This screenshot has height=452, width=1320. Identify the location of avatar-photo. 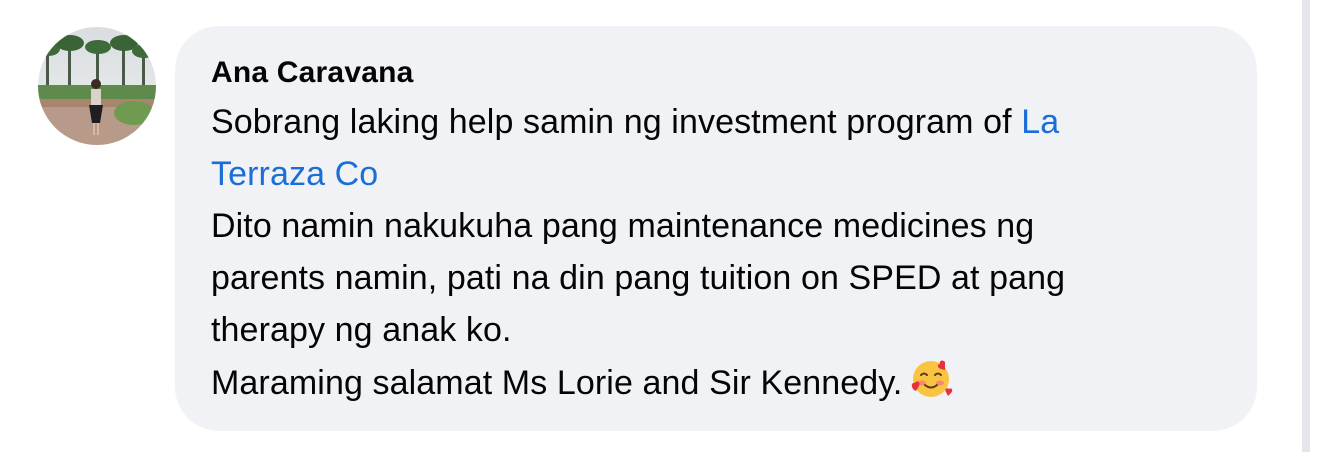
(97, 86).